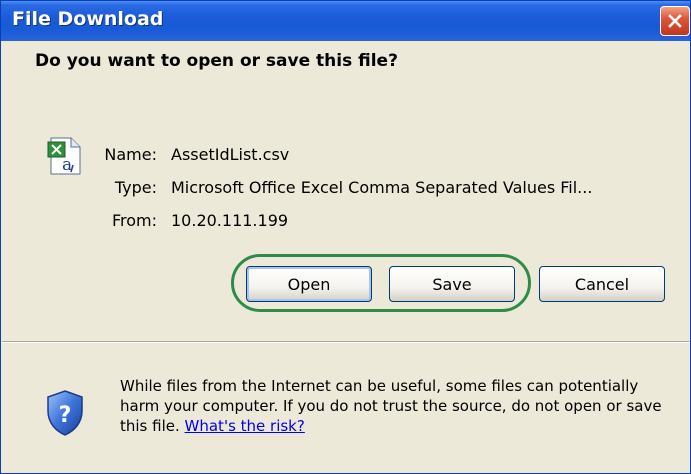 The width and height of the screenshot is (691, 474). I want to click on cancel-button: Cancel, so click(602, 284).